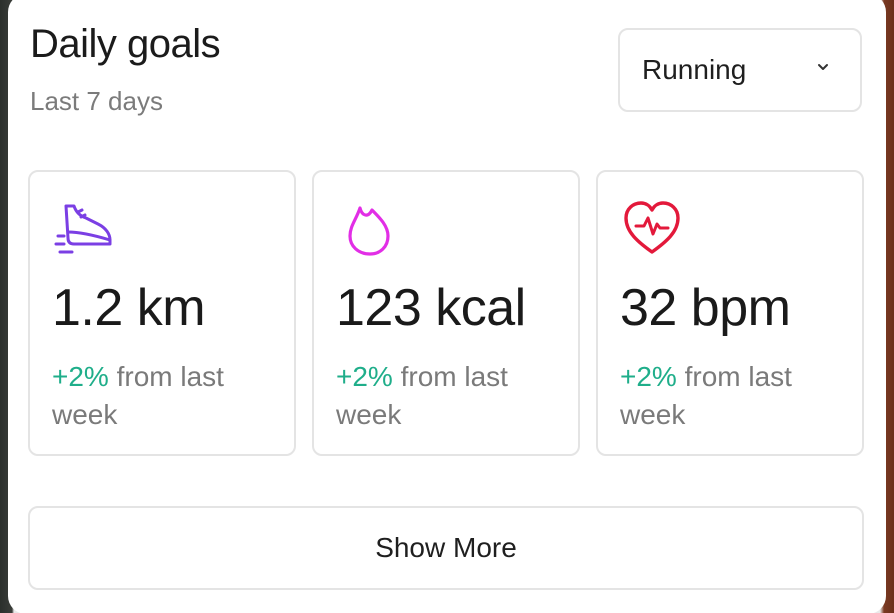 The height and width of the screenshot is (613, 894). What do you see at coordinates (705, 308) in the screenshot?
I see `stat-value: 32 bpm` at bounding box center [705, 308].